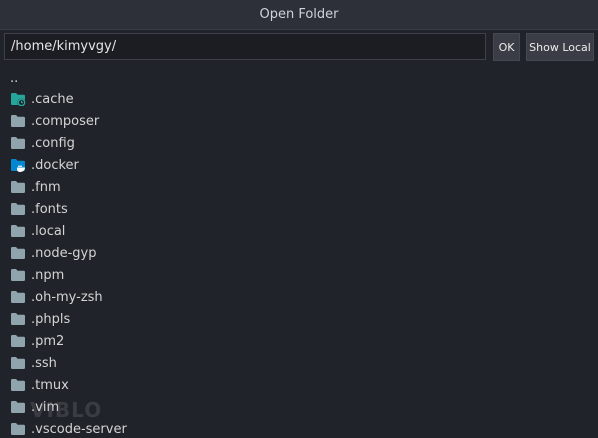  What do you see at coordinates (48, 341) in the screenshot?
I see `folder-item-label: .pm2` at bounding box center [48, 341].